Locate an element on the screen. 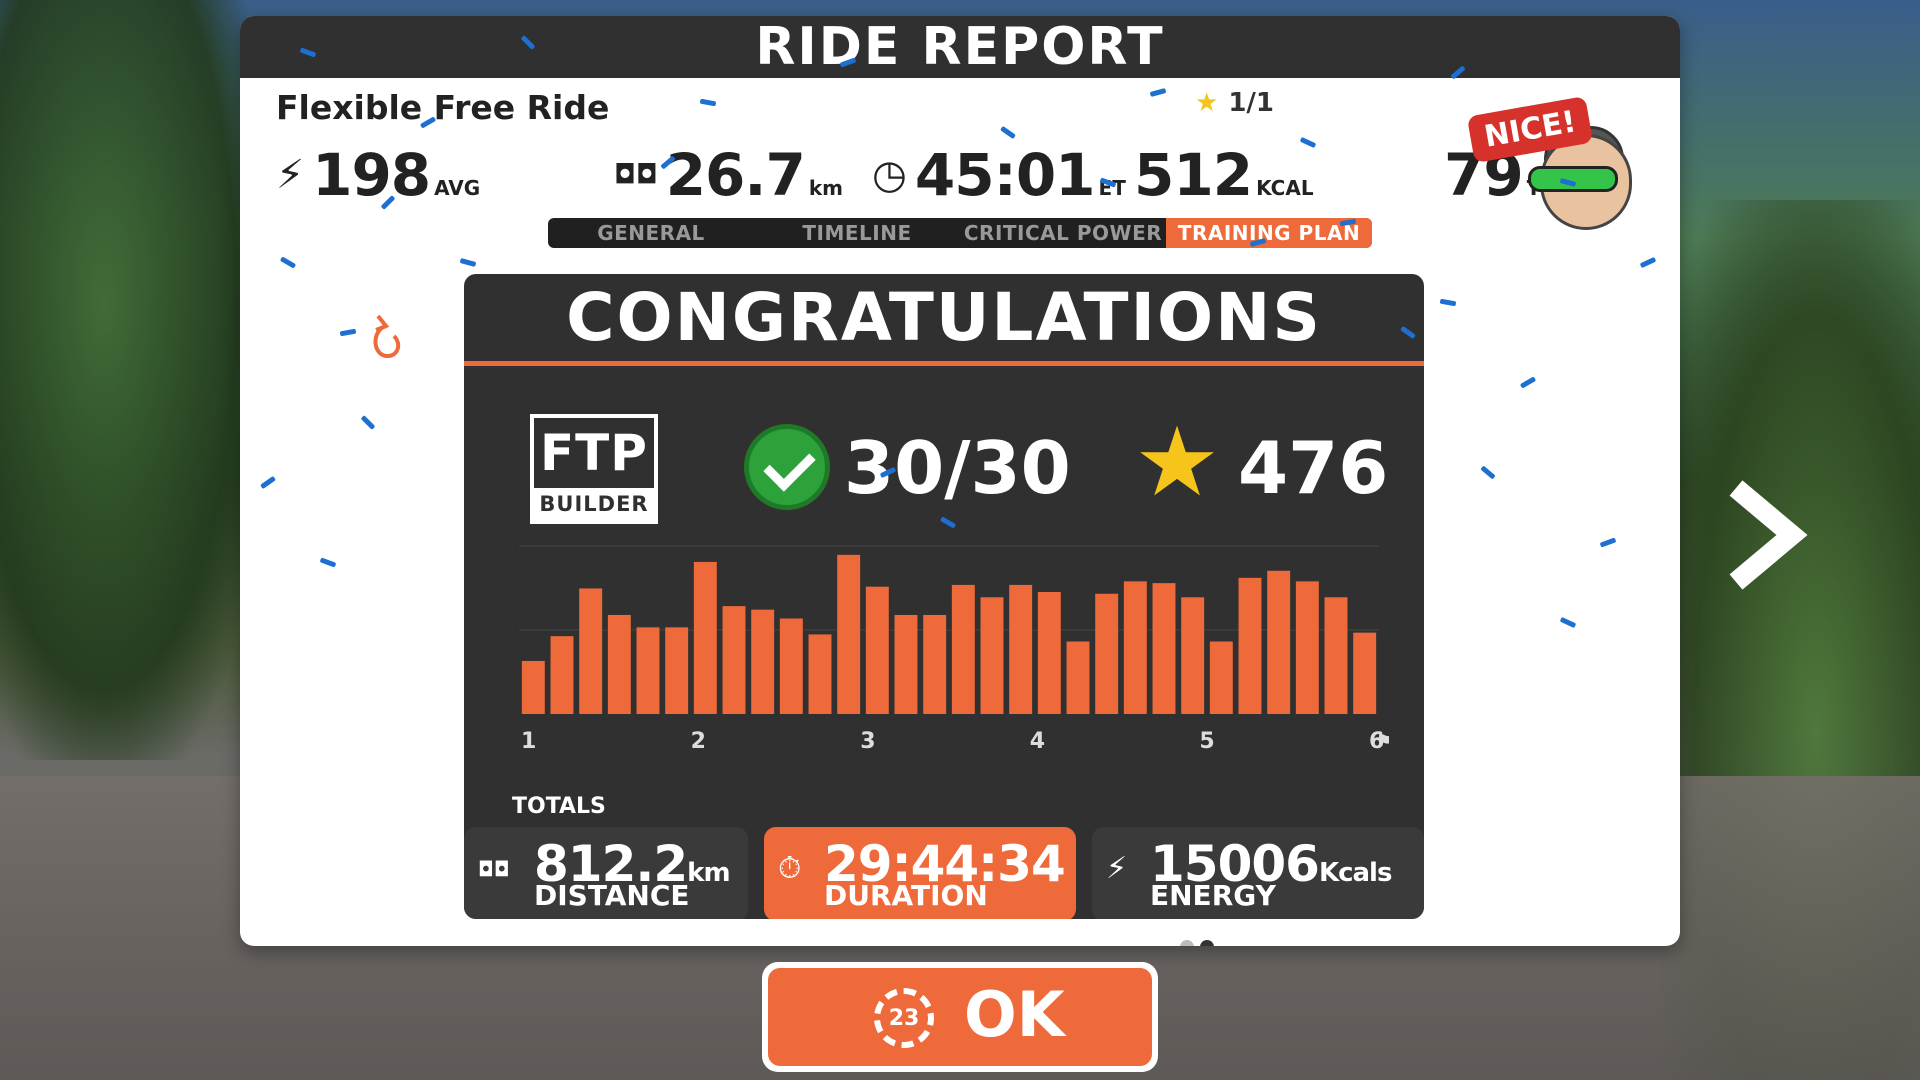 This screenshot has height=1080, width=1920. total-duration: ⏱ 29:44:34 DURATION is located at coordinates (920, 873).